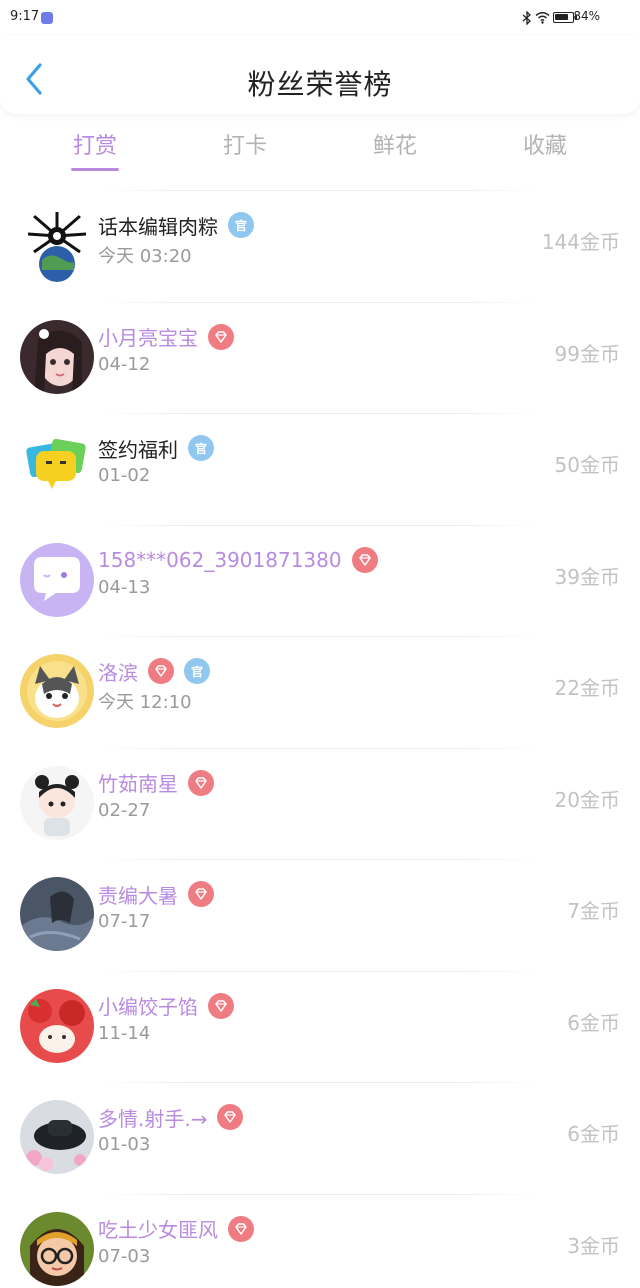 This screenshot has width=640, height=1288. What do you see at coordinates (587, 576) in the screenshot?
I see `coin-amount: 39金币` at bounding box center [587, 576].